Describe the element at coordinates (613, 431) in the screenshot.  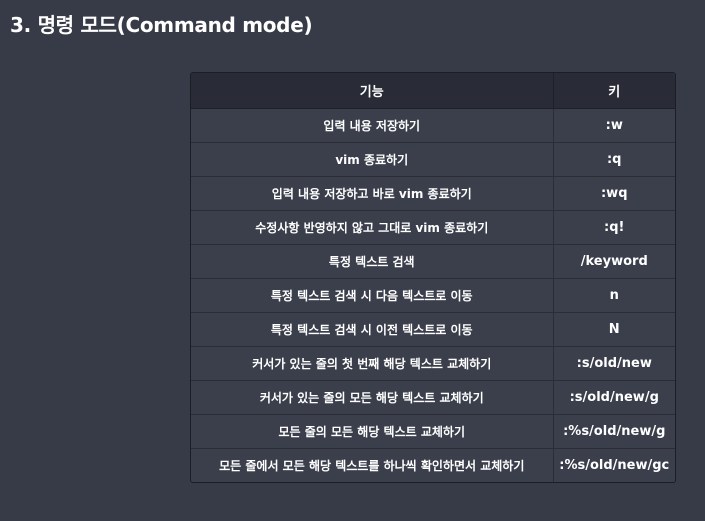
I see `key-cell: :%s/old/new/g` at that location.